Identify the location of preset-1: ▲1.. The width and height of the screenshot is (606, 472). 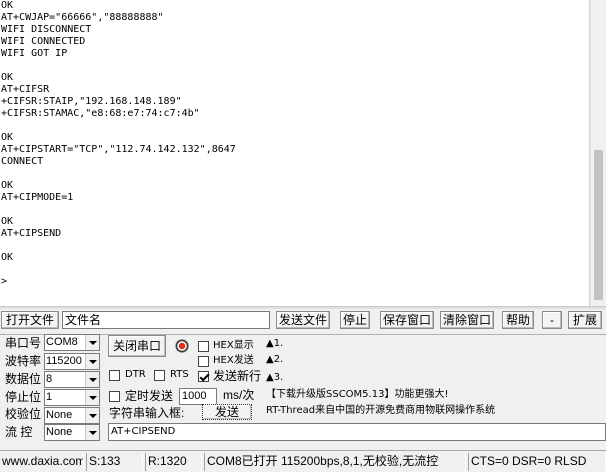
(274, 344).